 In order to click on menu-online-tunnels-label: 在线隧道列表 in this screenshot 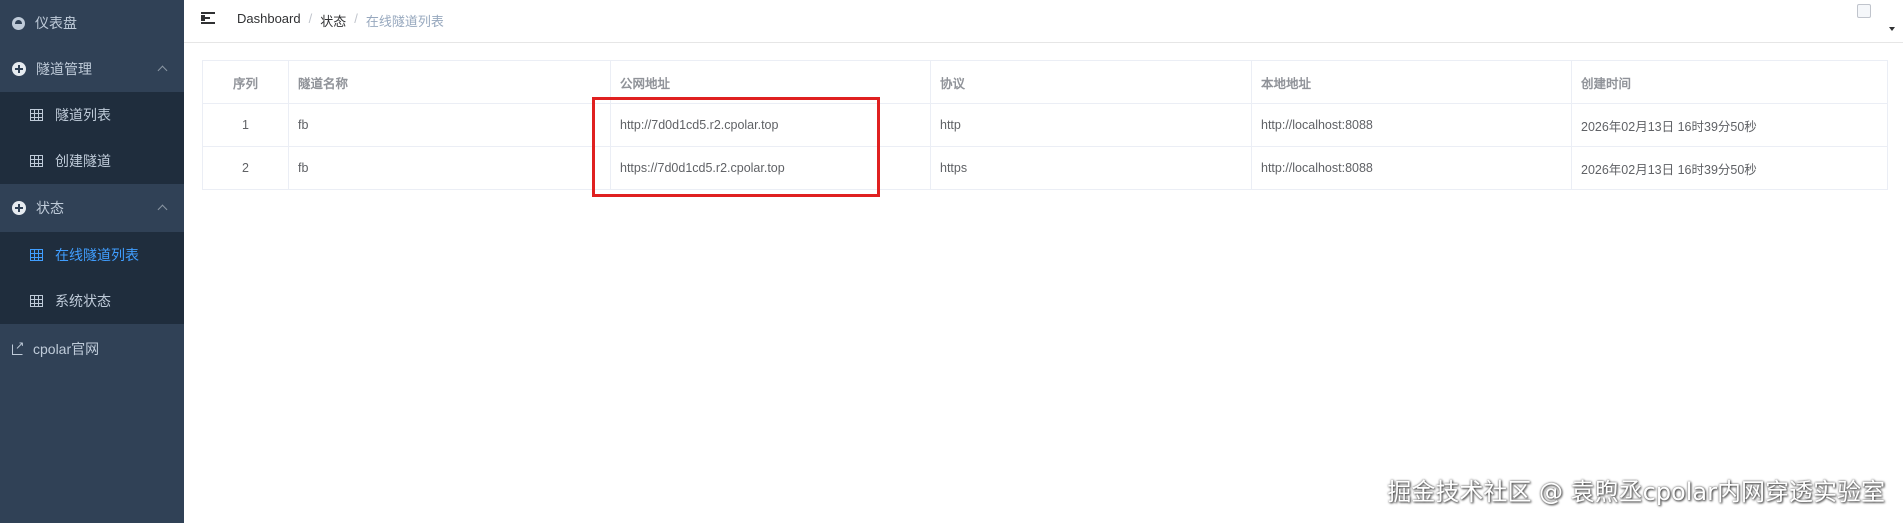, I will do `click(97, 255)`.